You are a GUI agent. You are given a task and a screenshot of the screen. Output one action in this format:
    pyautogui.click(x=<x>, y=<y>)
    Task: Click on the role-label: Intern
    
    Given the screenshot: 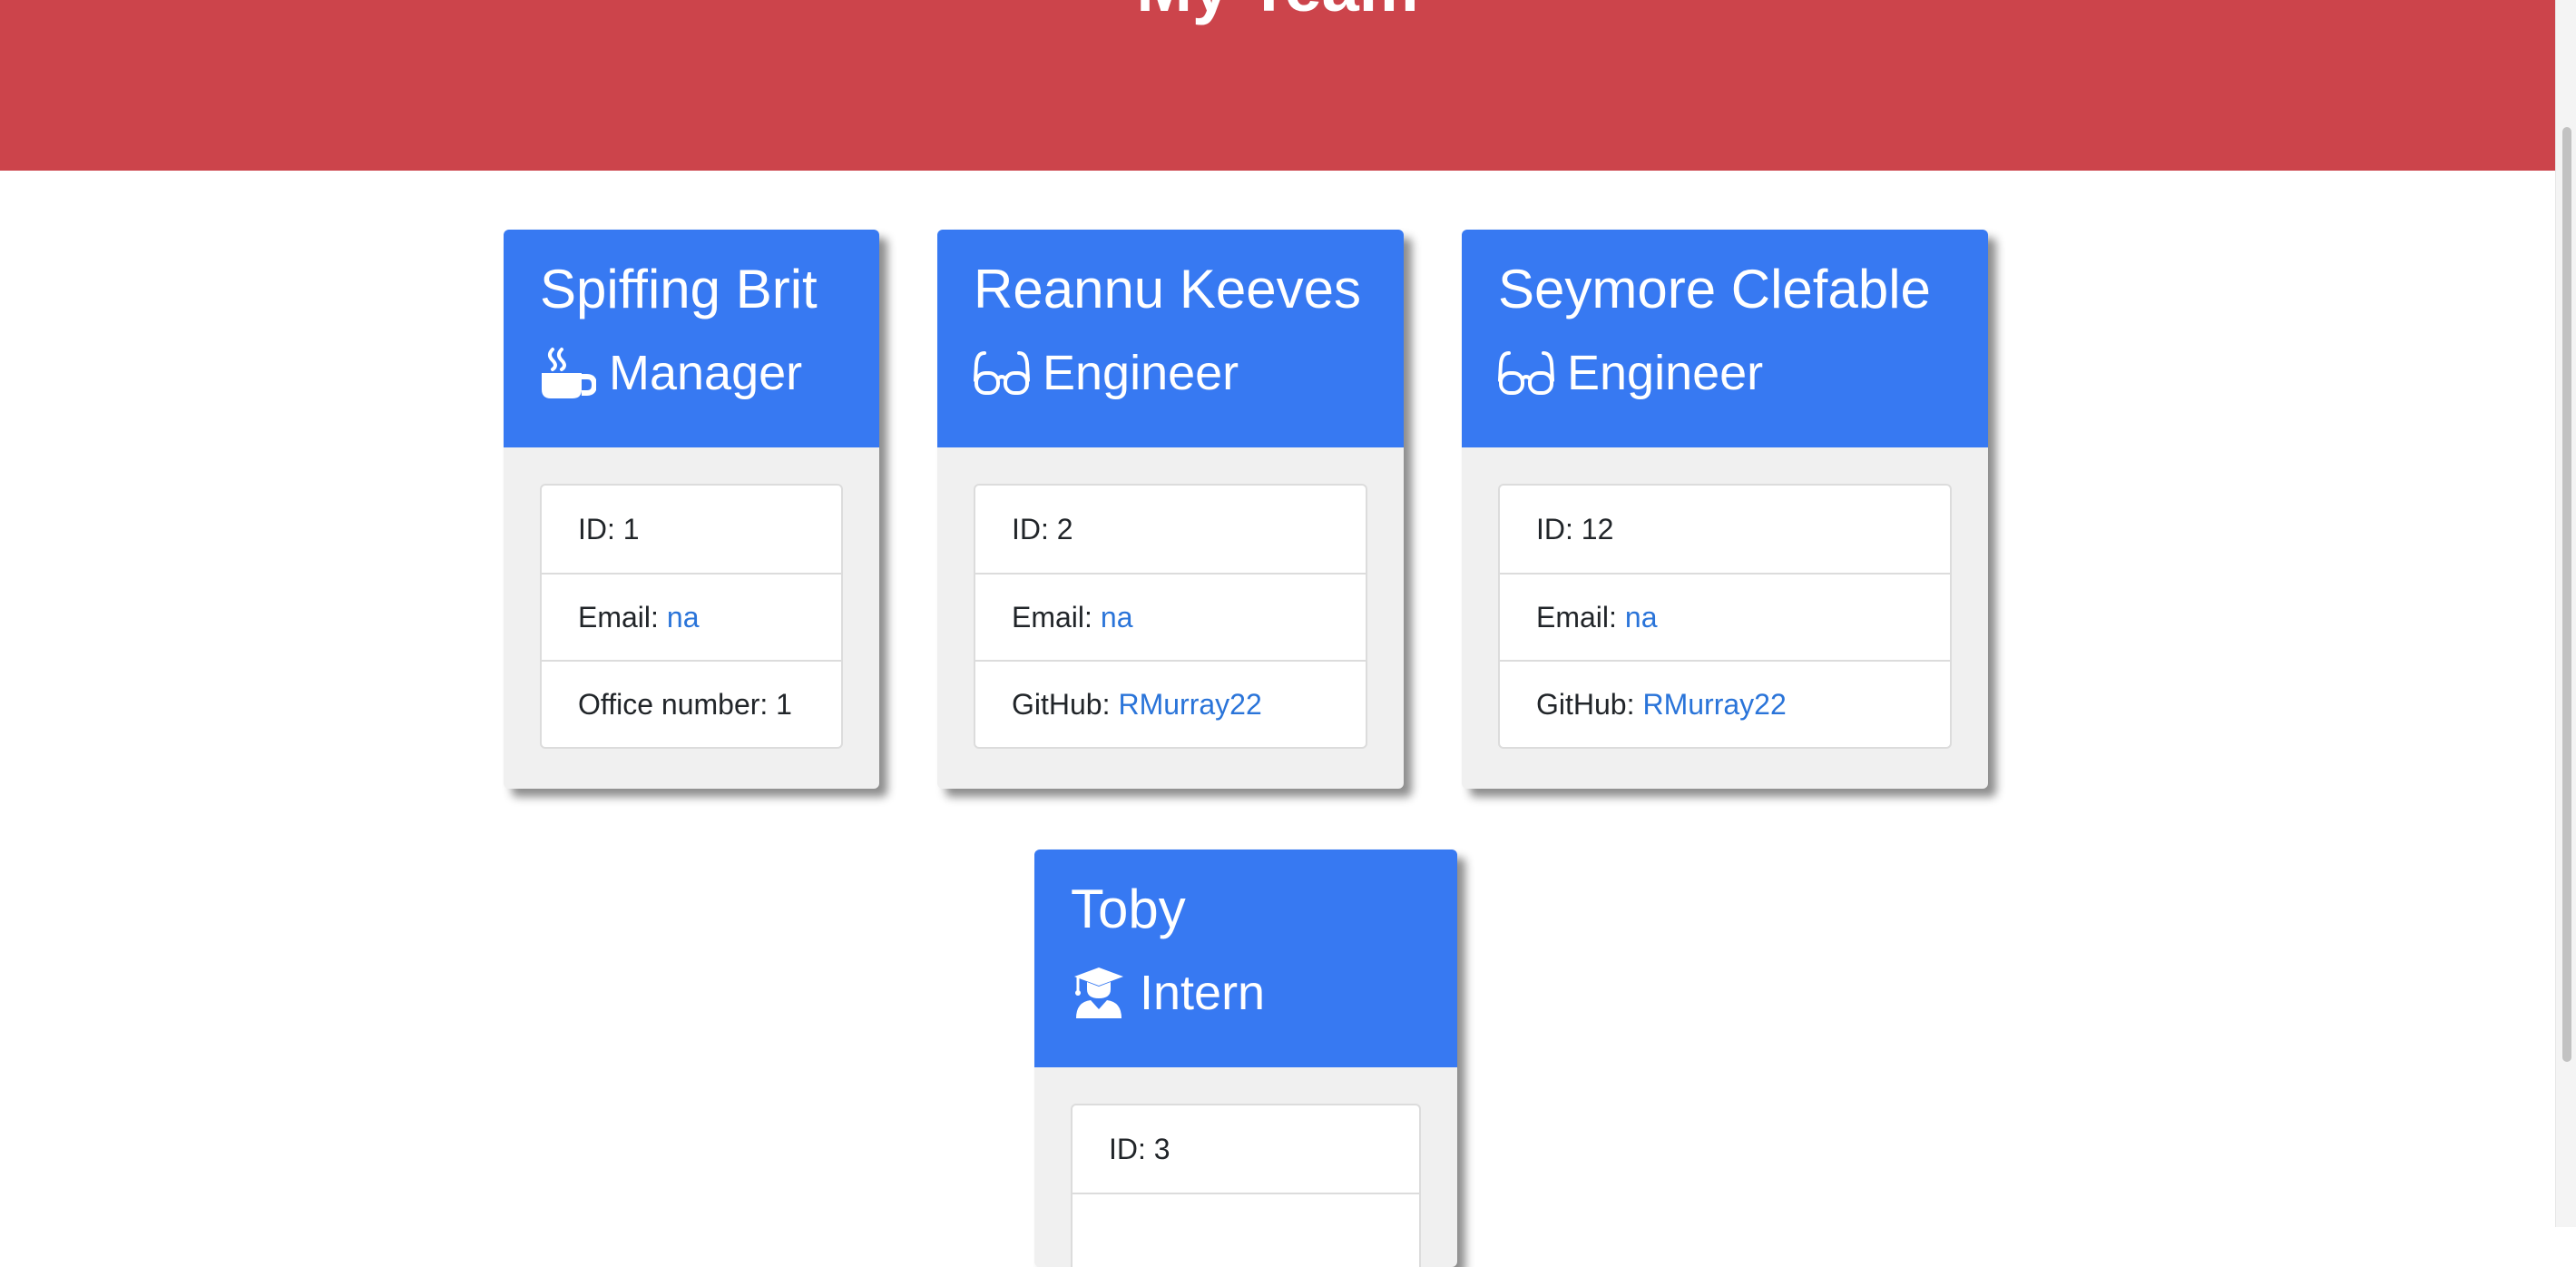 What is the action you would take?
    pyautogui.click(x=1203, y=993)
    